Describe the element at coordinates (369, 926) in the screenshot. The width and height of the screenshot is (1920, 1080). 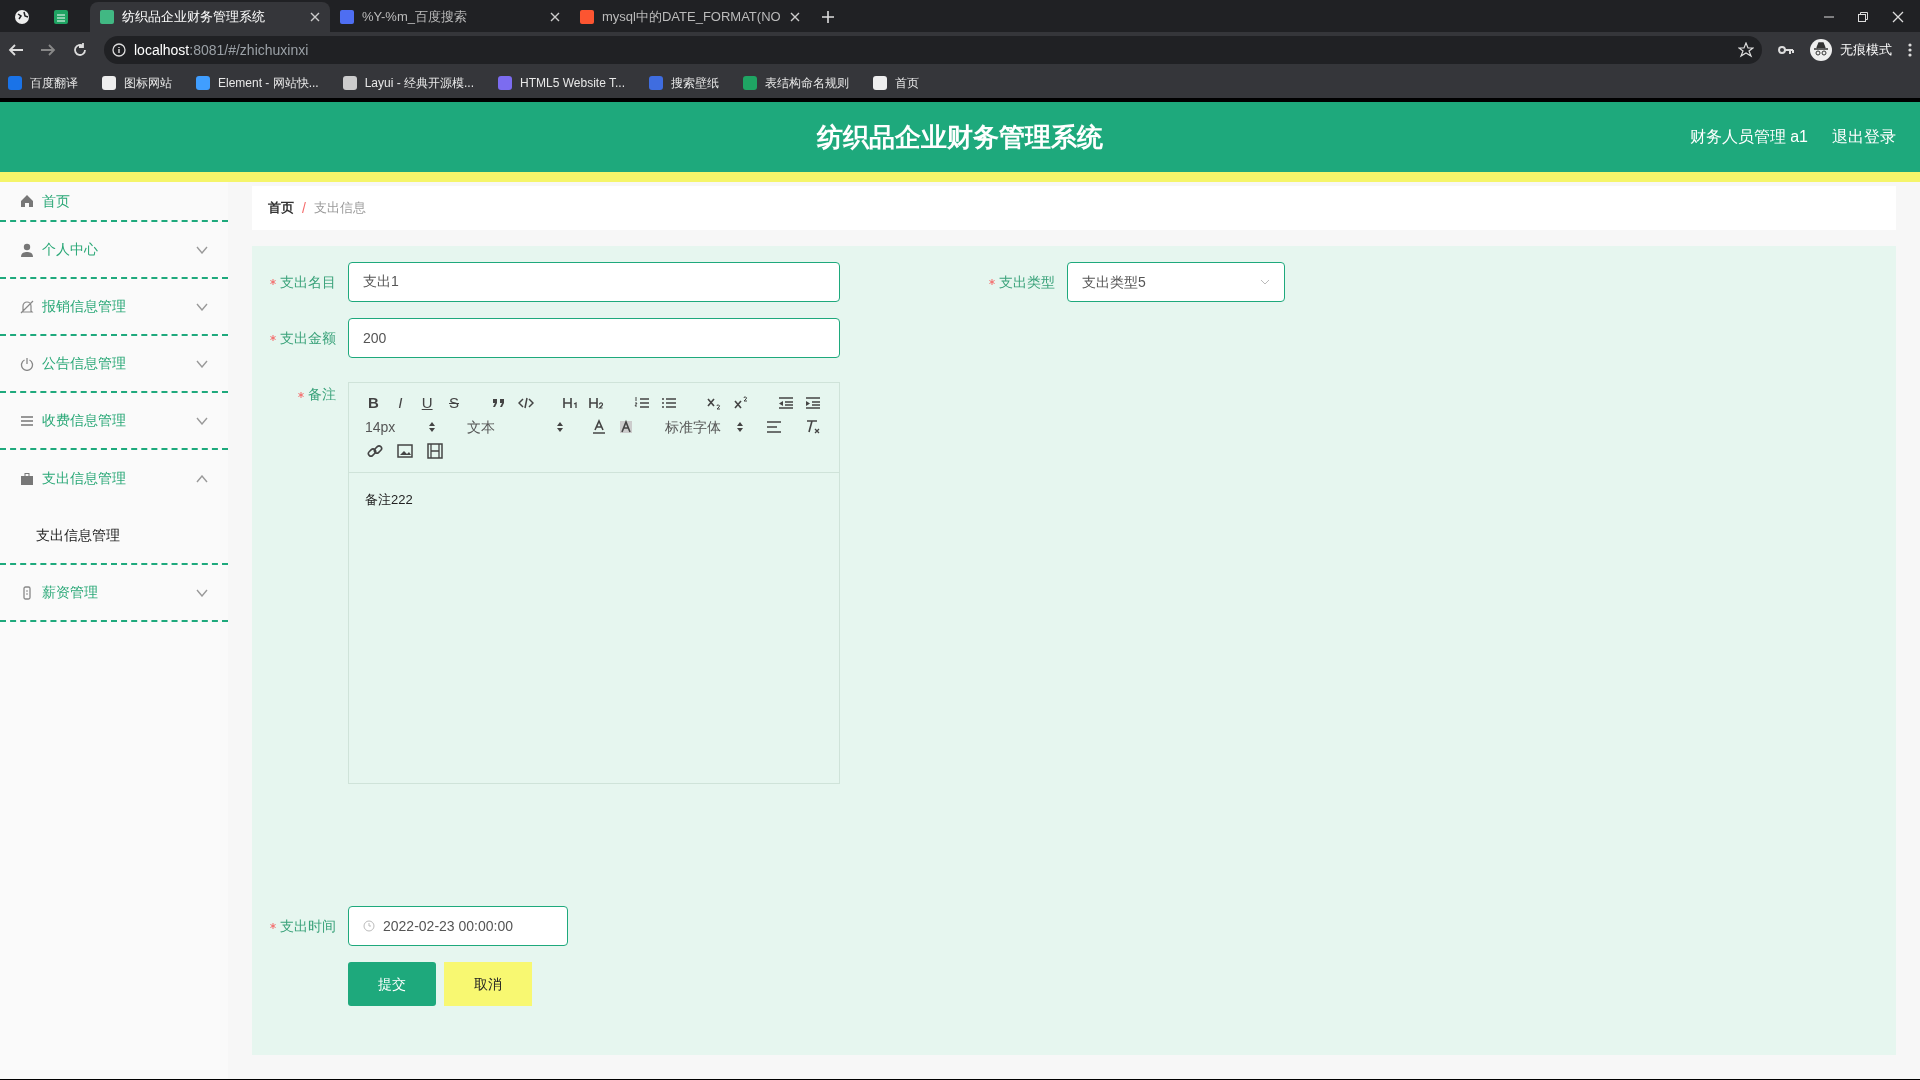
I see `clock-icon` at that location.